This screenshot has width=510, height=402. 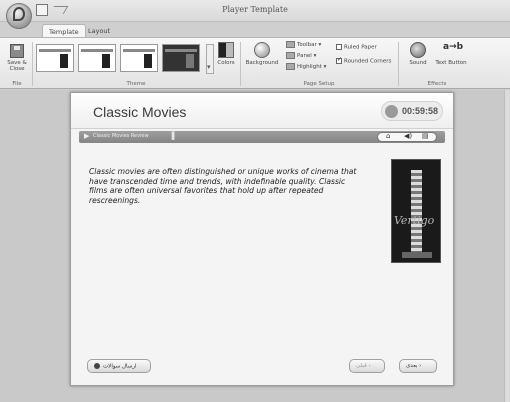 I want to click on theme-gallery-more-button, so click(x=210, y=59).